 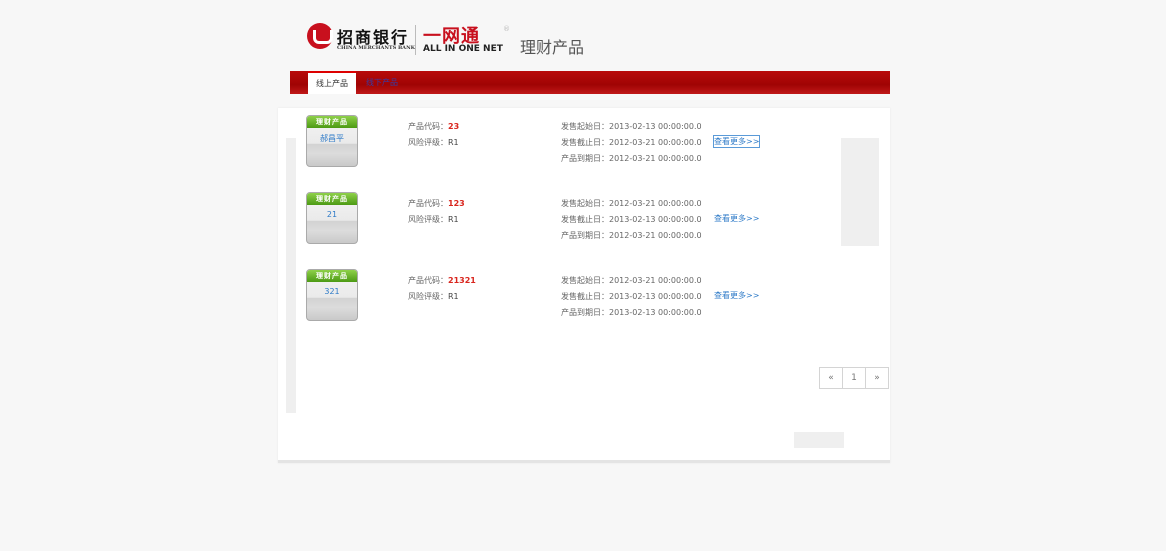 What do you see at coordinates (332, 82) in the screenshot?
I see `tab-online-products: 线上产品` at bounding box center [332, 82].